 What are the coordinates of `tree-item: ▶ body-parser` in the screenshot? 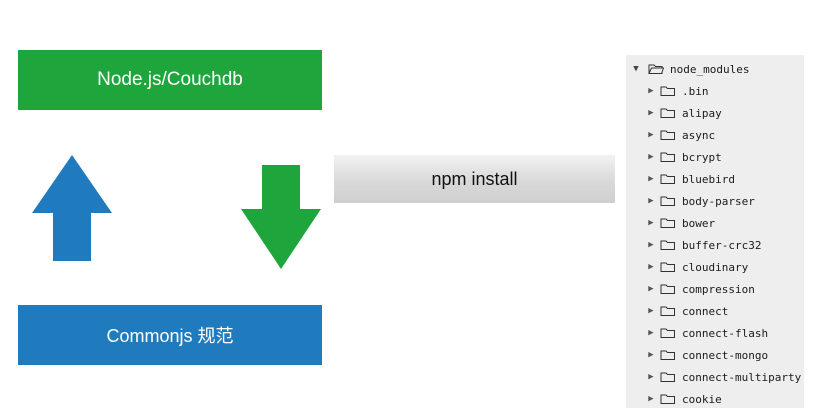 It's located at (715, 201).